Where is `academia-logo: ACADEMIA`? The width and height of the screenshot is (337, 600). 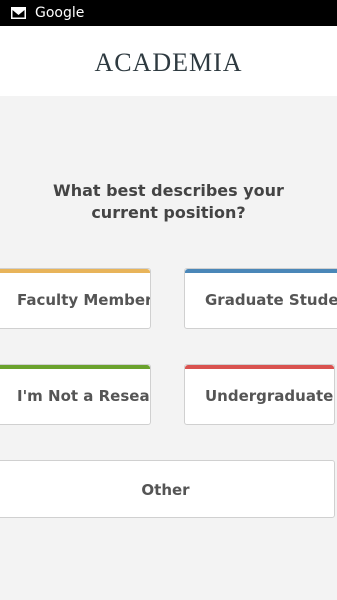 academia-logo: ACADEMIA is located at coordinates (168, 62).